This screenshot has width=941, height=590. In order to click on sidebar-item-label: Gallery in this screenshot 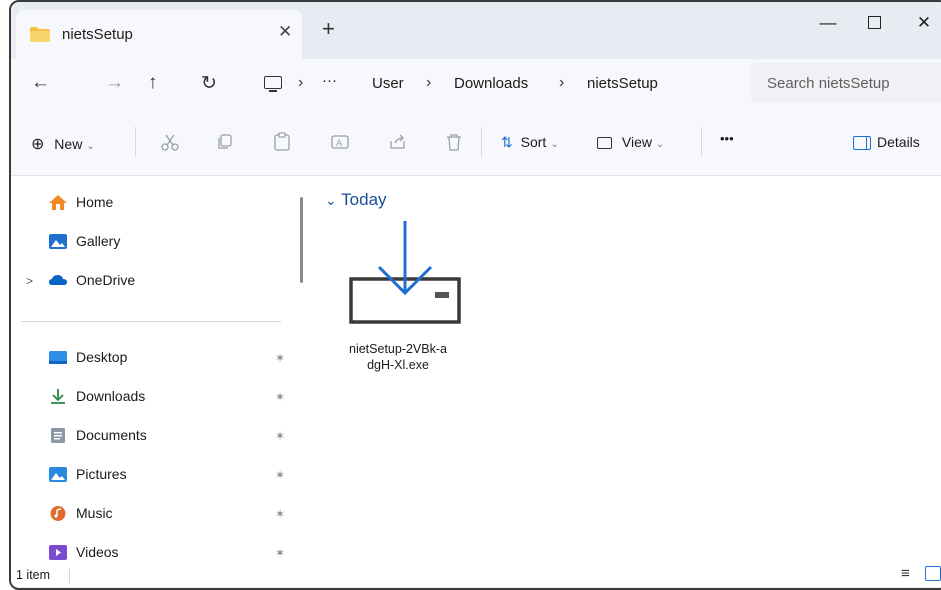, I will do `click(98, 241)`.